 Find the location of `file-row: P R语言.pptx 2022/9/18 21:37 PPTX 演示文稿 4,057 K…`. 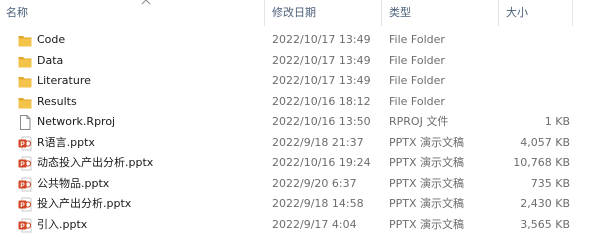

file-row: P R语言.pptx 2022/9/18 21:37 PPTX 演示文稿 4,057 K… is located at coordinates (300, 143).